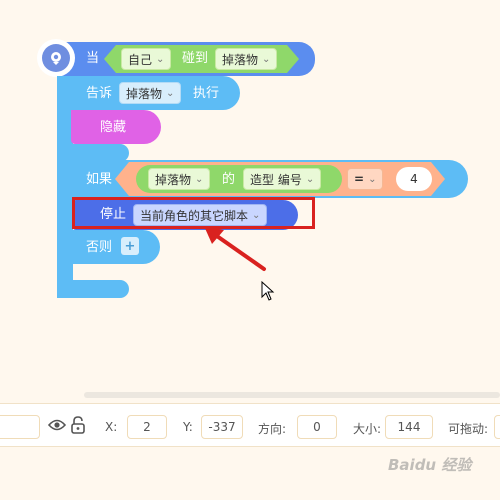  Describe the element at coordinates (56, 58) in the screenshot. I see `event-icon` at that location.